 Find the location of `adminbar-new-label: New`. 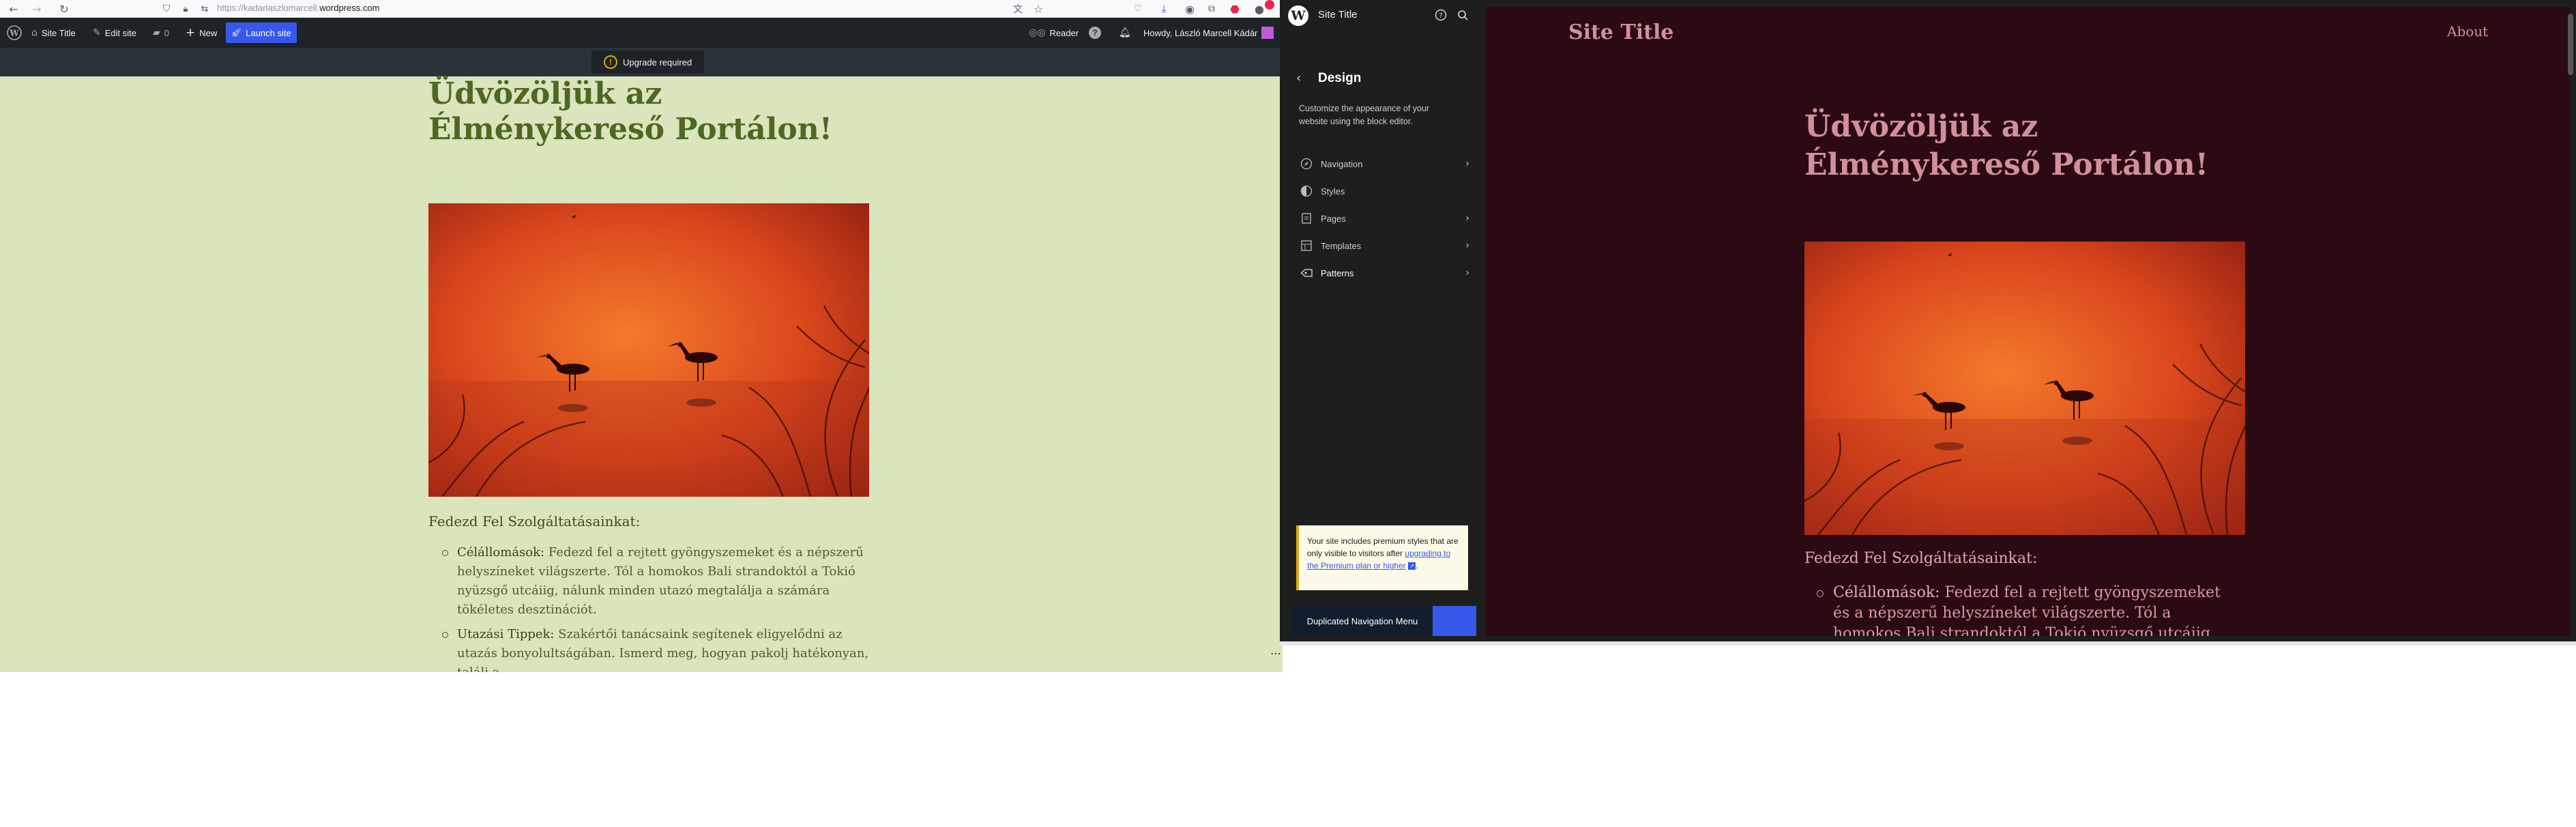

adminbar-new-label: New is located at coordinates (208, 32).